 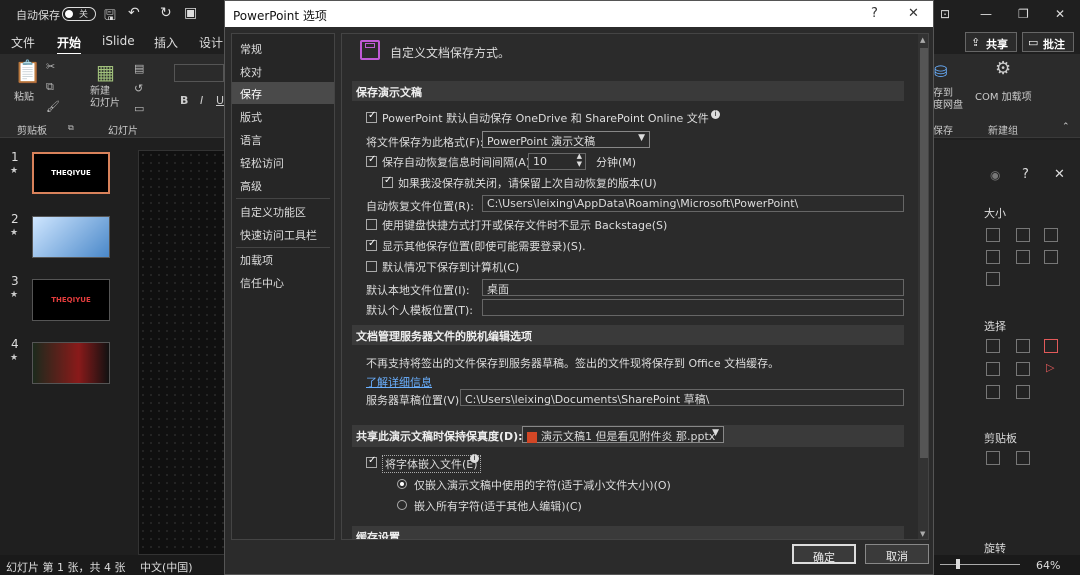 I want to click on save-to-netdisk-label: 存到 度网盘, so click(x=948, y=100).